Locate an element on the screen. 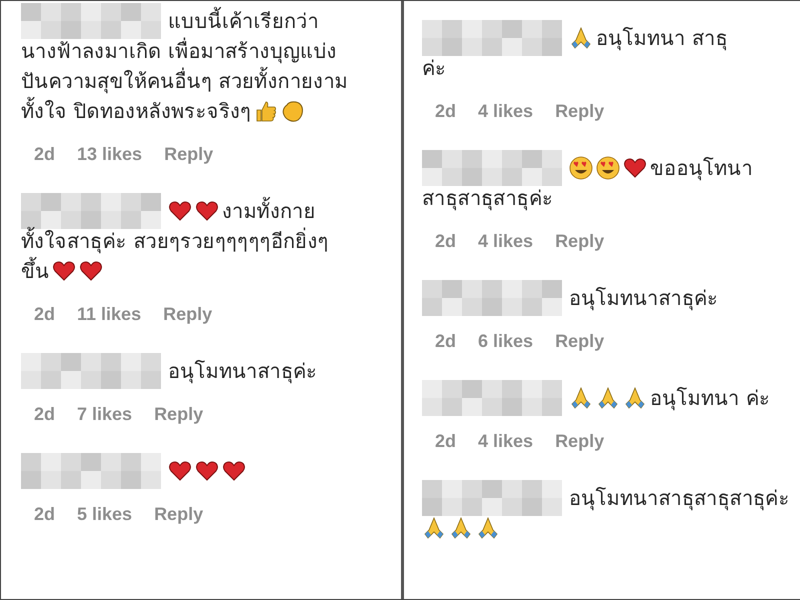  comment-text: ขออนุโทนา is located at coordinates (701, 168).